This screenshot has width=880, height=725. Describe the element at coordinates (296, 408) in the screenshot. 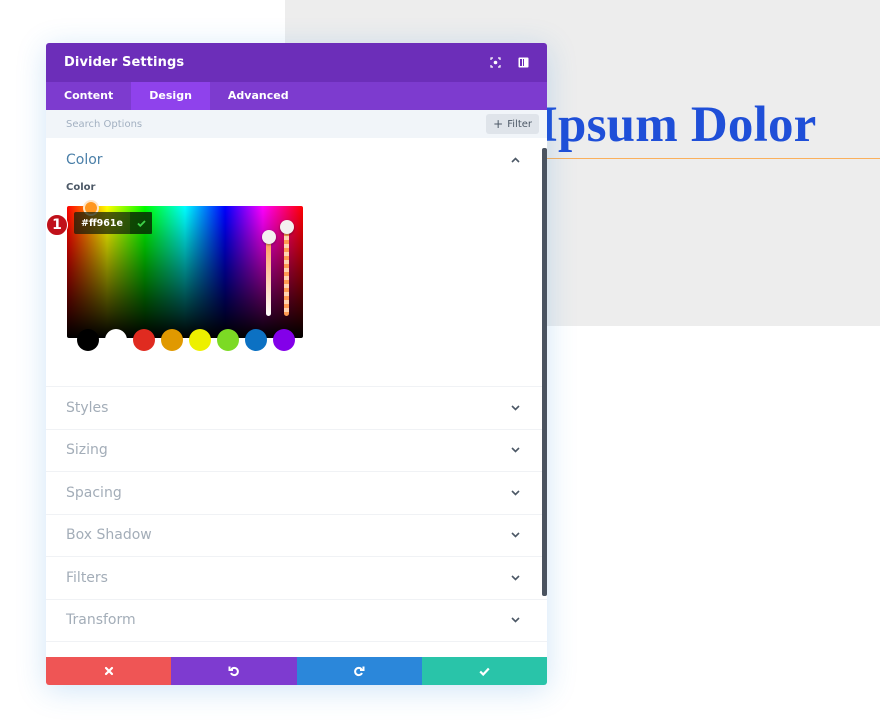

I see `section-styles: Styles` at that location.